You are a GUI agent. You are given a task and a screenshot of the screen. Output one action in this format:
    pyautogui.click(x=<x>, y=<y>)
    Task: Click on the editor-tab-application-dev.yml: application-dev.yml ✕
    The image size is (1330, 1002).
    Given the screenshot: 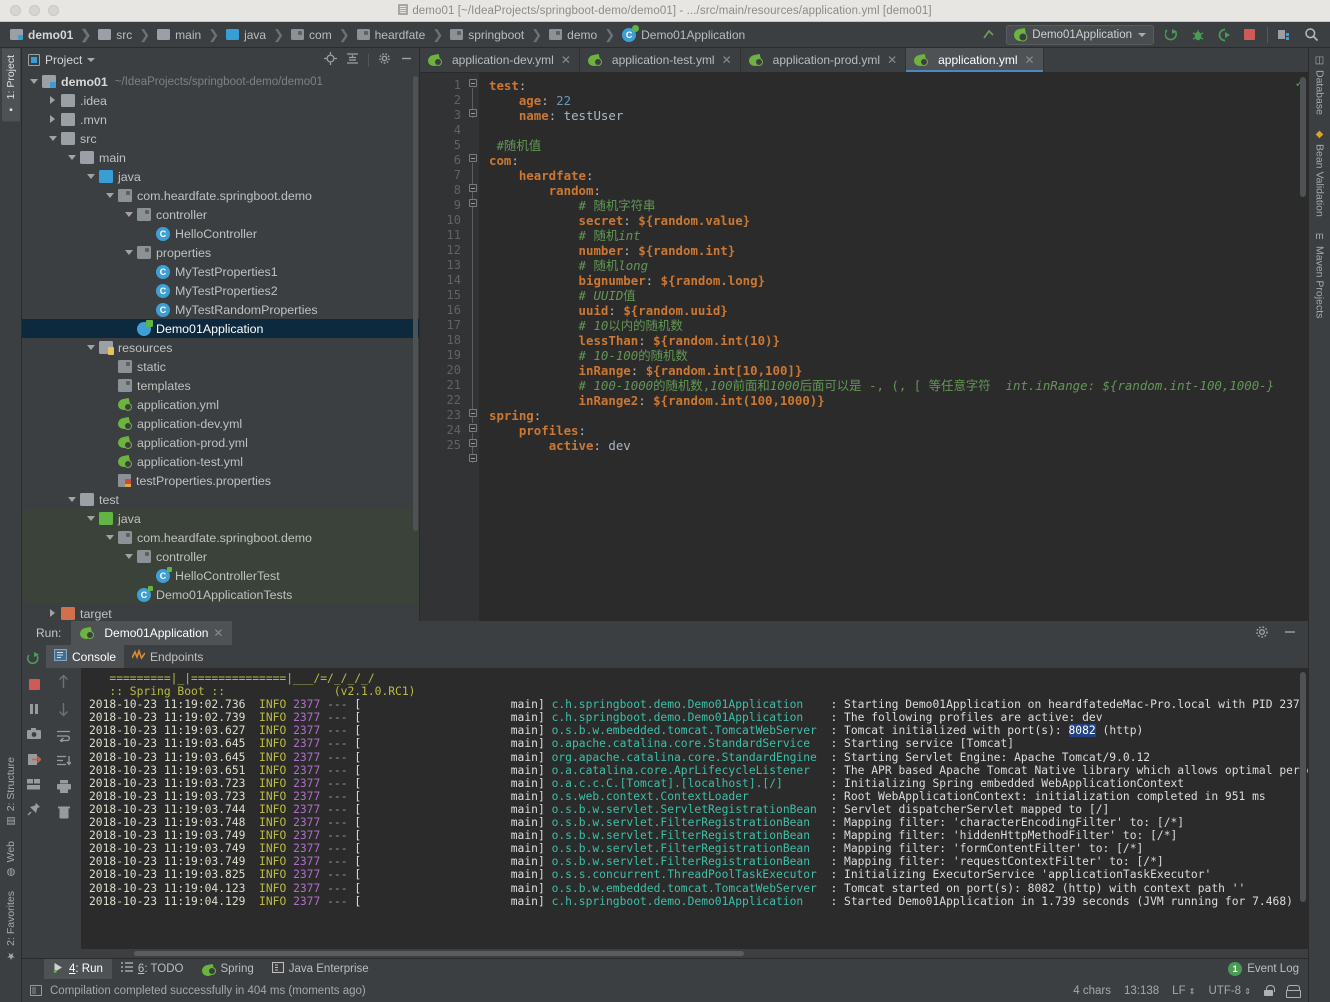 What is the action you would take?
    pyautogui.click(x=500, y=60)
    